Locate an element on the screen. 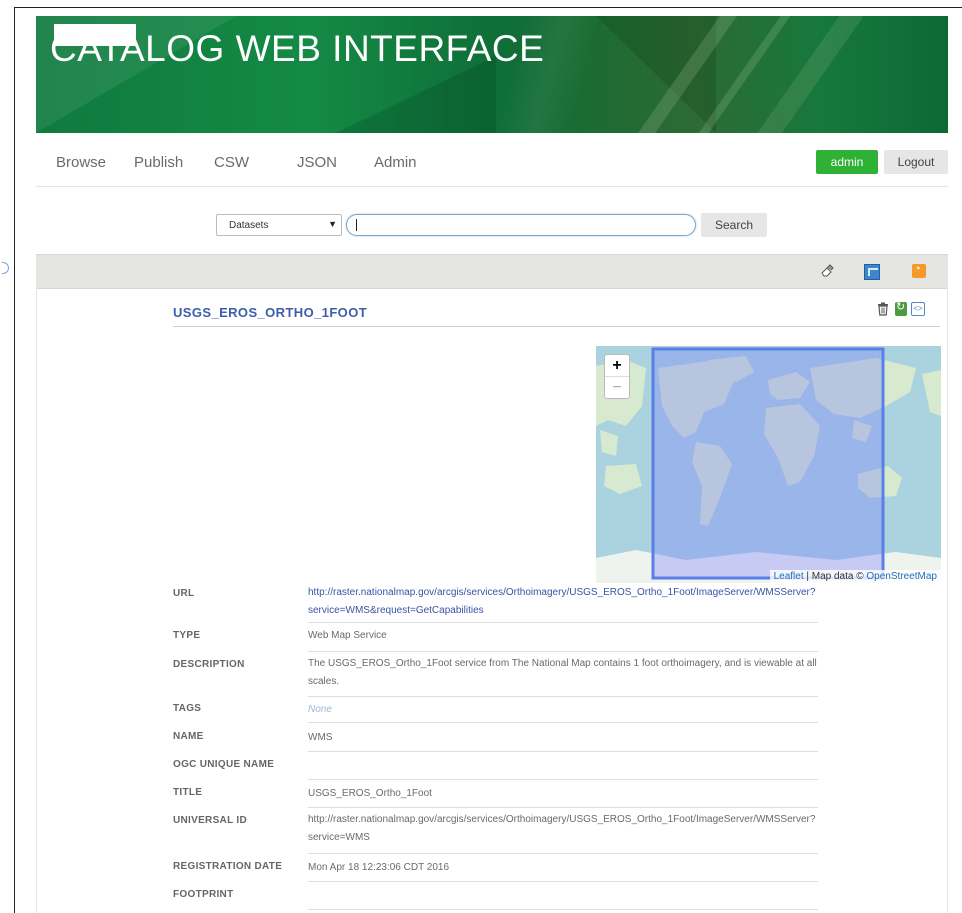  field-label-url: URL is located at coordinates (184, 593).